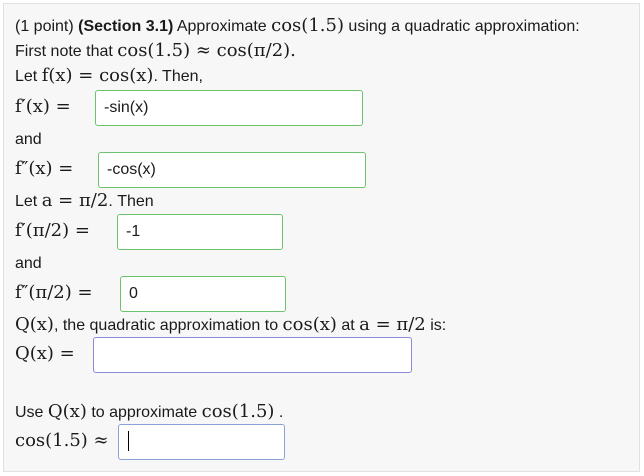  What do you see at coordinates (309, 324) in the screenshot?
I see `q-cos-expression: cos(x)` at bounding box center [309, 324].